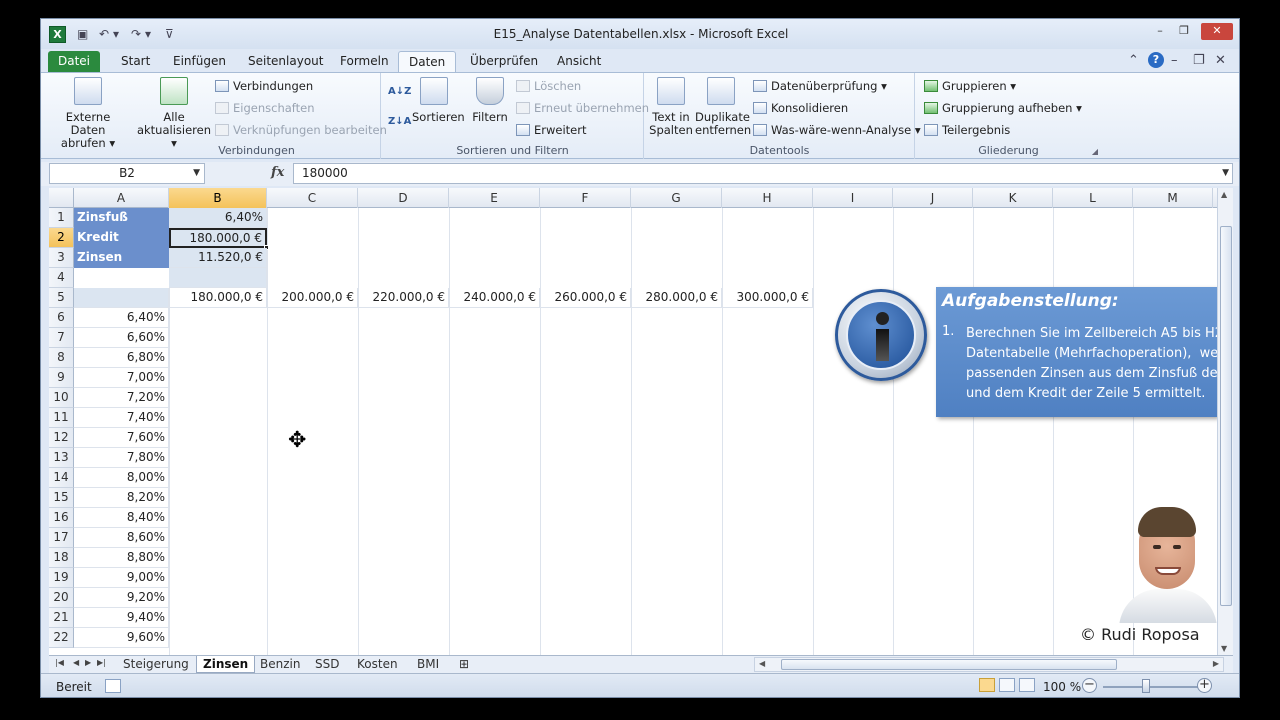 This screenshot has width=1280, height=720. What do you see at coordinates (1156, 60) in the screenshot?
I see `help-icon: ?` at bounding box center [1156, 60].